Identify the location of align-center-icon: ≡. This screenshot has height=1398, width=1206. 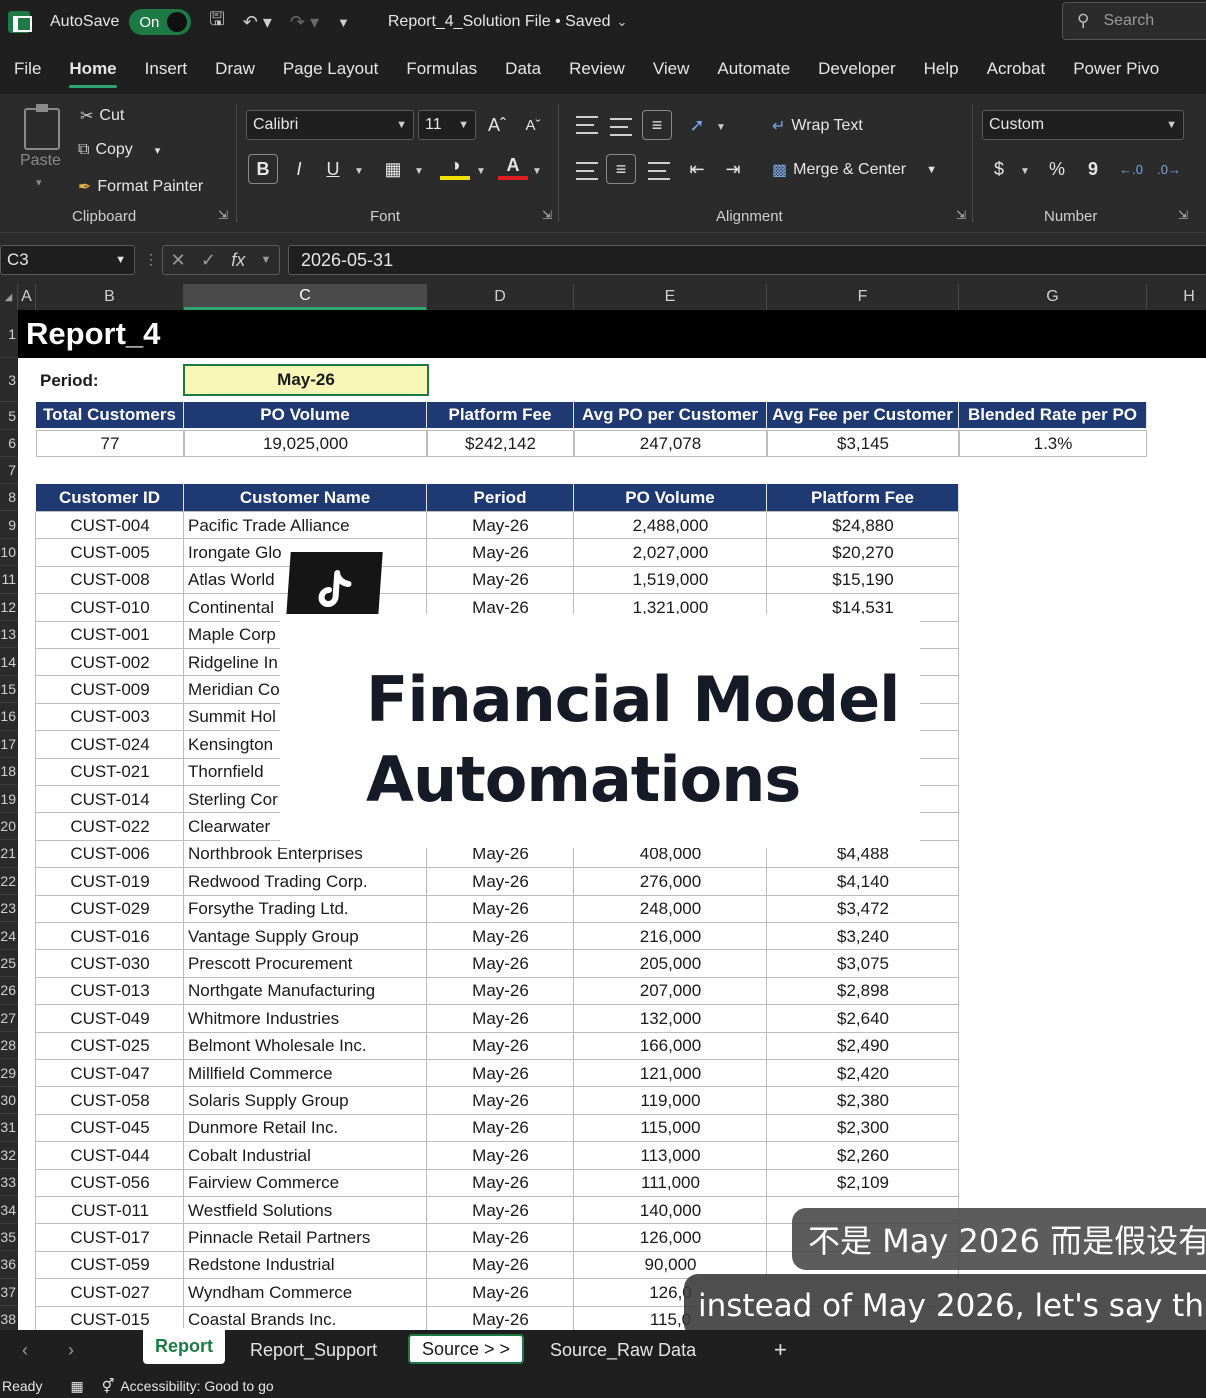
(621, 169).